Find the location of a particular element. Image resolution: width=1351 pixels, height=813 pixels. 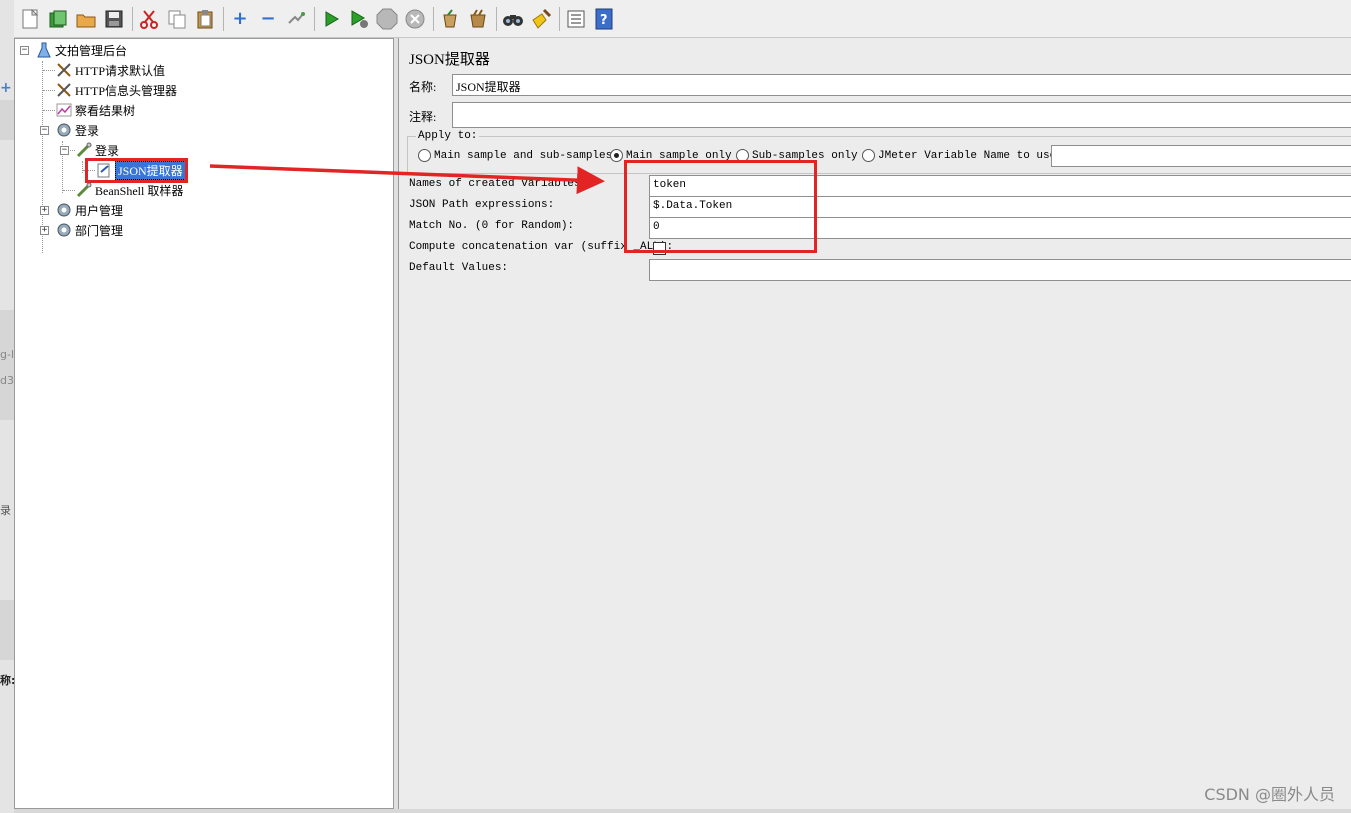

tree-node-label: 部门管理 is located at coordinates (99, 230).